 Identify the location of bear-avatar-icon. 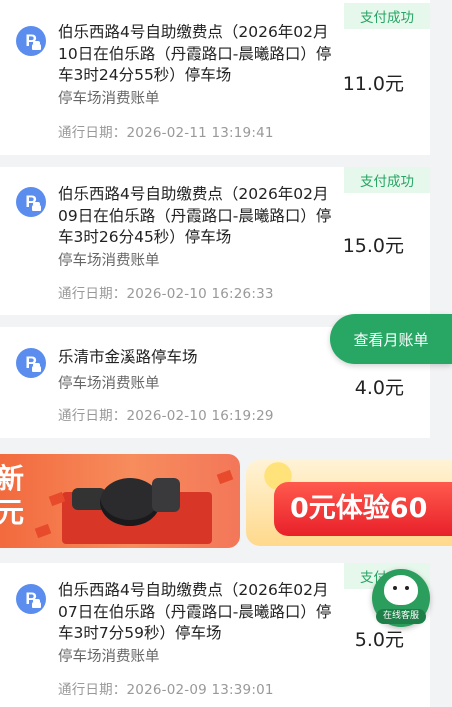
(401, 590).